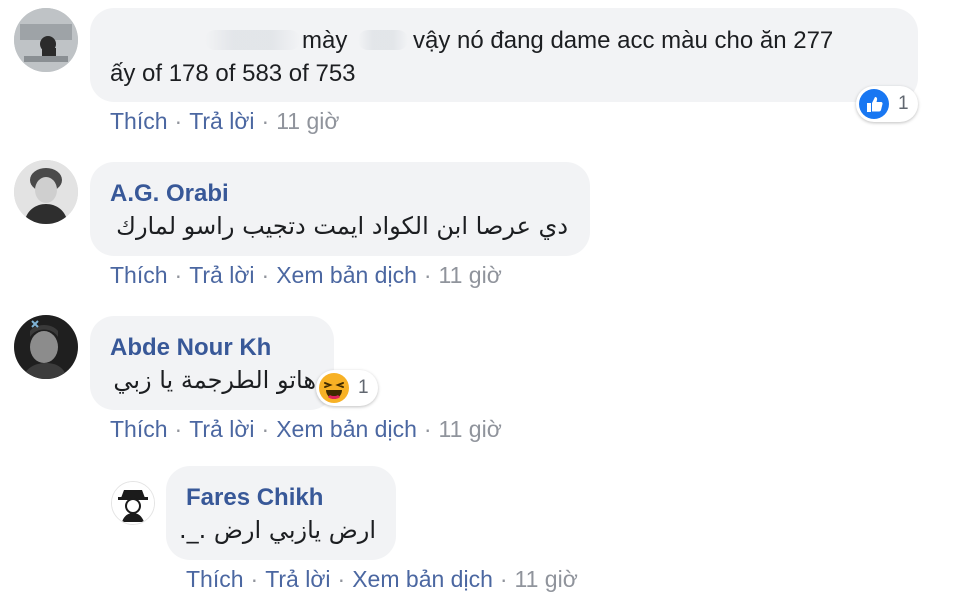 This screenshot has height=615, width=980. I want to click on comment-text: هاتو الطرجمة يا زبي, so click(214, 380).